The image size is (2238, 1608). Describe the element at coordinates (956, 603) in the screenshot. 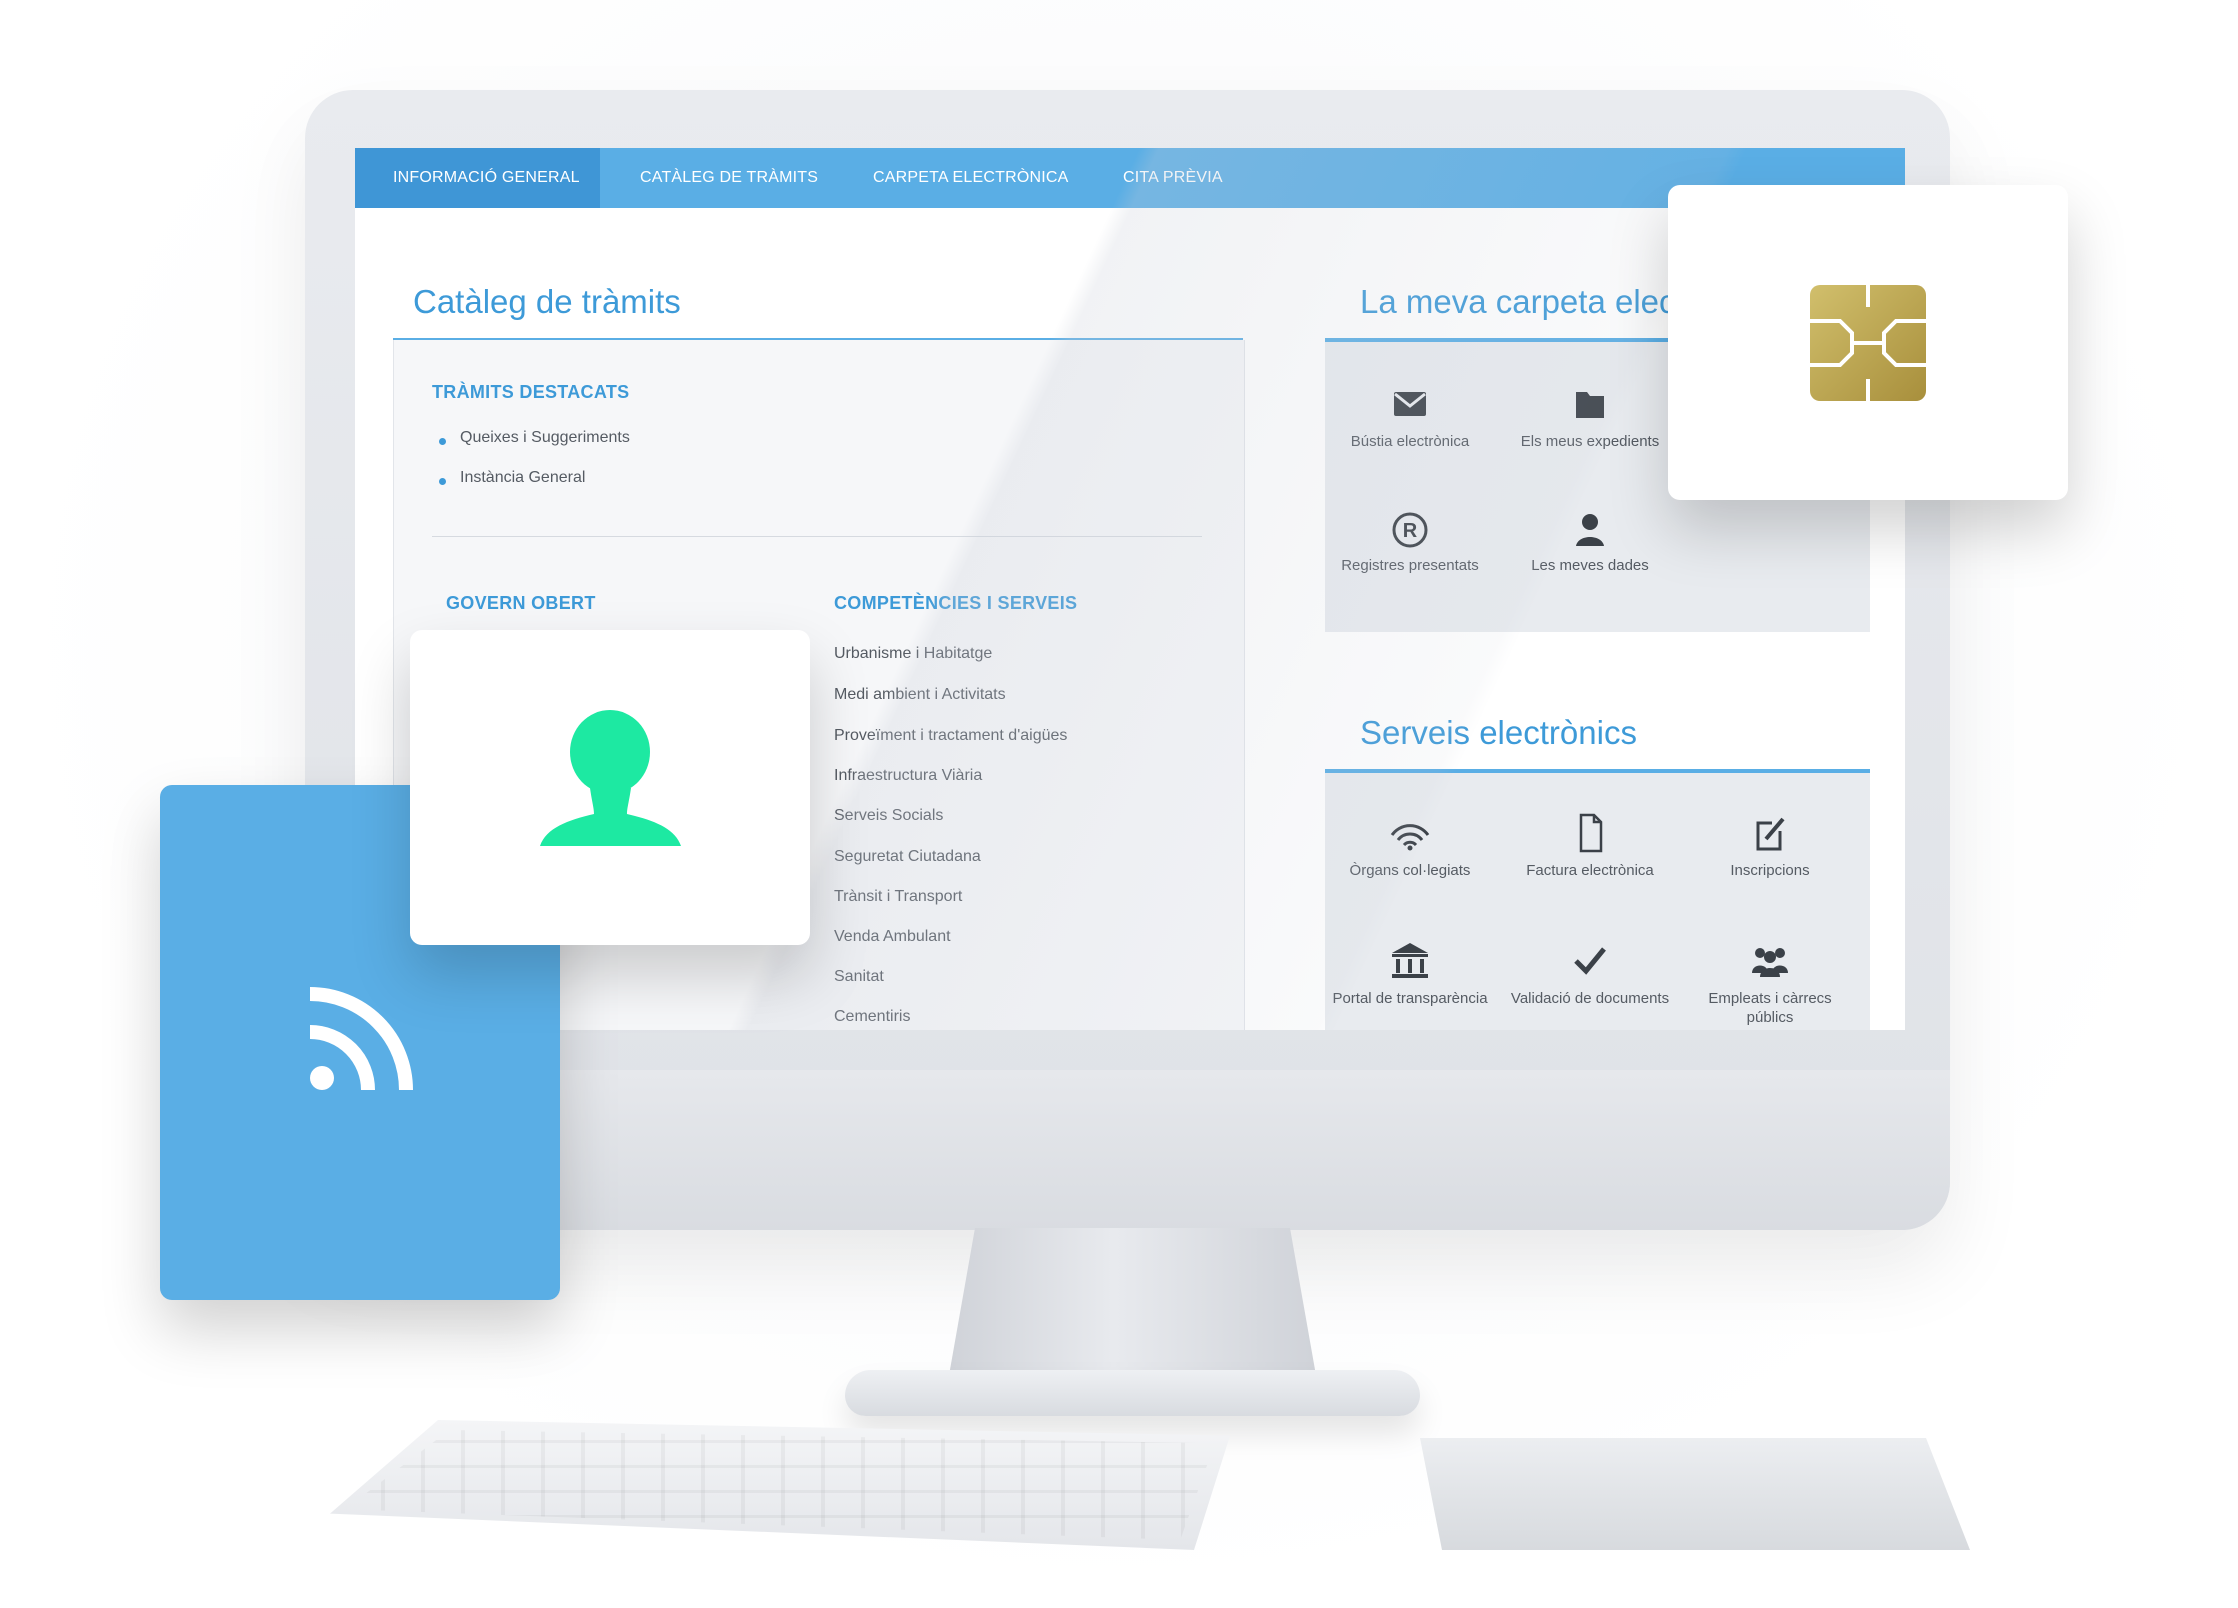

I see `competencies-heading: COMPETÈNCIES I SERVEIS` at that location.